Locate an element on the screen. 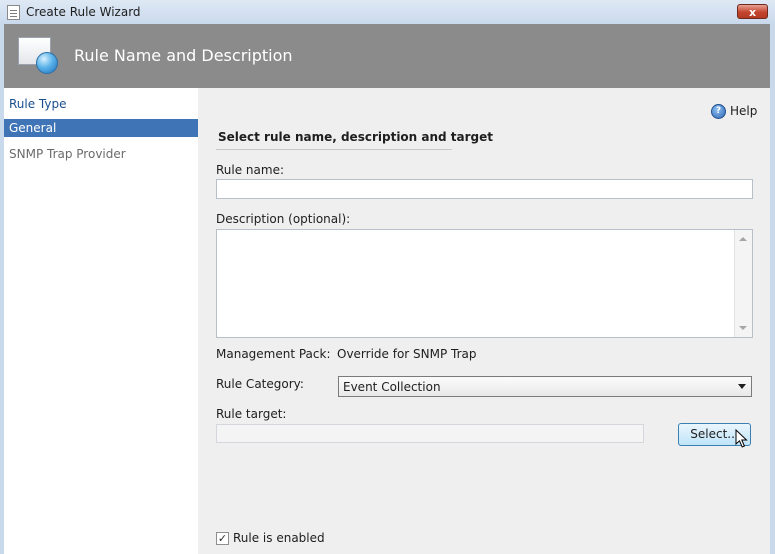 This screenshot has height=554, width=775. wizard-header: Rule Name and Description is located at coordinates (387, 56).